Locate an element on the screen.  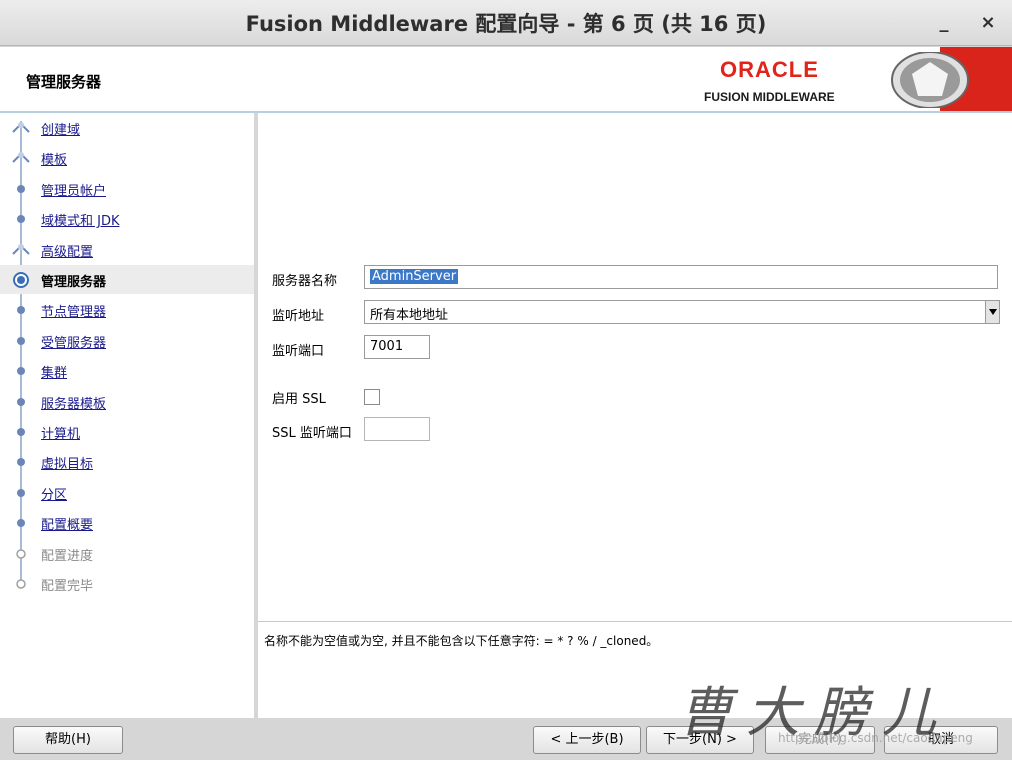
step-label: 集群 is located at coordinates (54, 374).